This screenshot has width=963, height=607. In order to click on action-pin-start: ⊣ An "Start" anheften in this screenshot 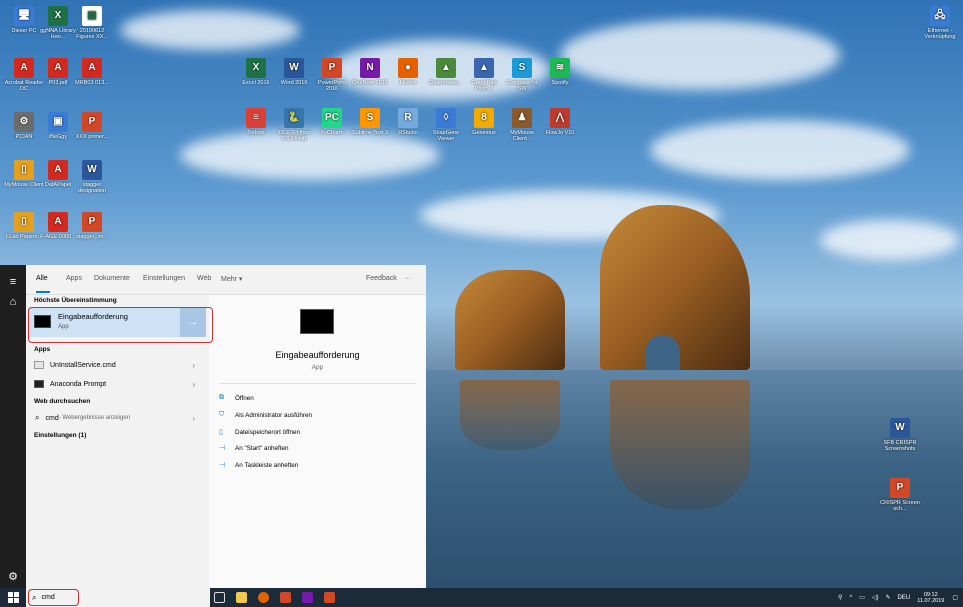, I will do `click(254, 448)`.